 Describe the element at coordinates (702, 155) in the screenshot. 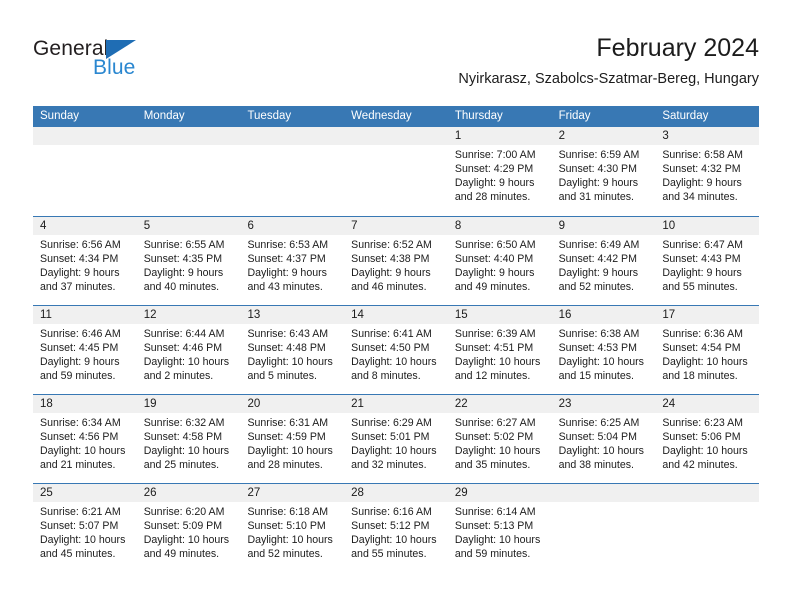

I see `sunrise-text: Sunrise: 6:58 AM` at that location.